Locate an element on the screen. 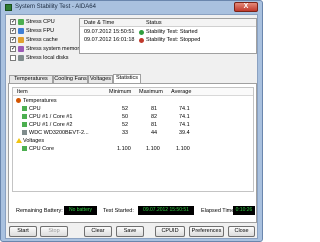 The width and height of the screenshot is (320, 242). battery-label: Remaining Battery: is located at coordinates (39, 211).